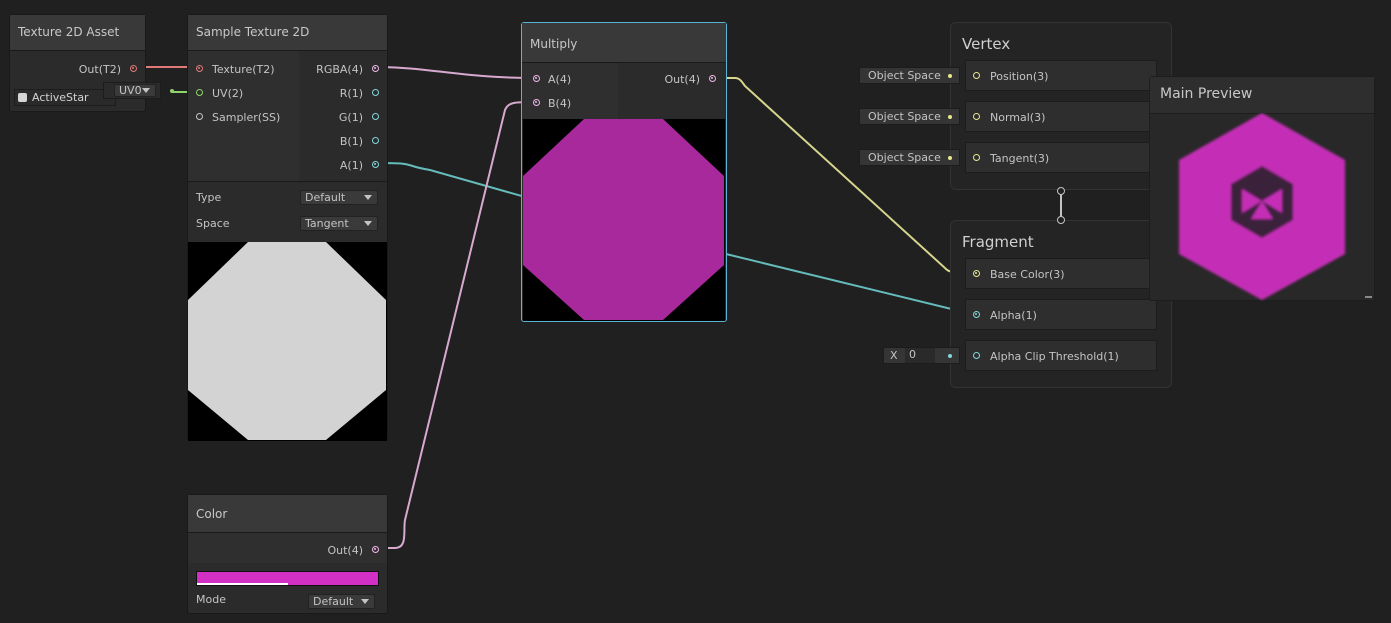 The image size is (1391, 623). What do you see at coordinates (1061, 157) in the screenshot?
I see `vertex-tangent-slot: Tangent(3)` at bounding box center [1061, 157].